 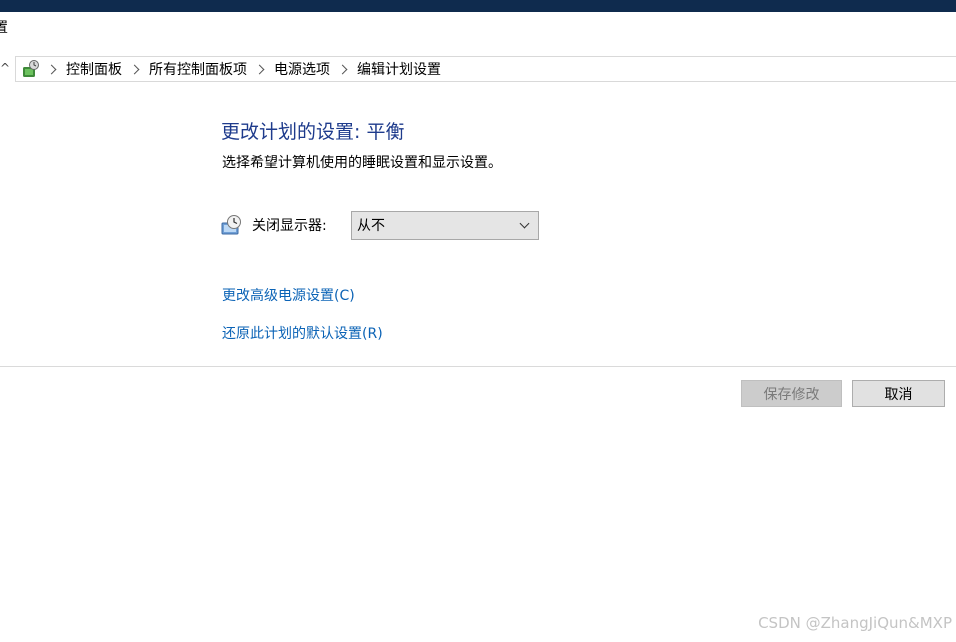 I want to click on window-top-bar, so click(x=478, y=6).